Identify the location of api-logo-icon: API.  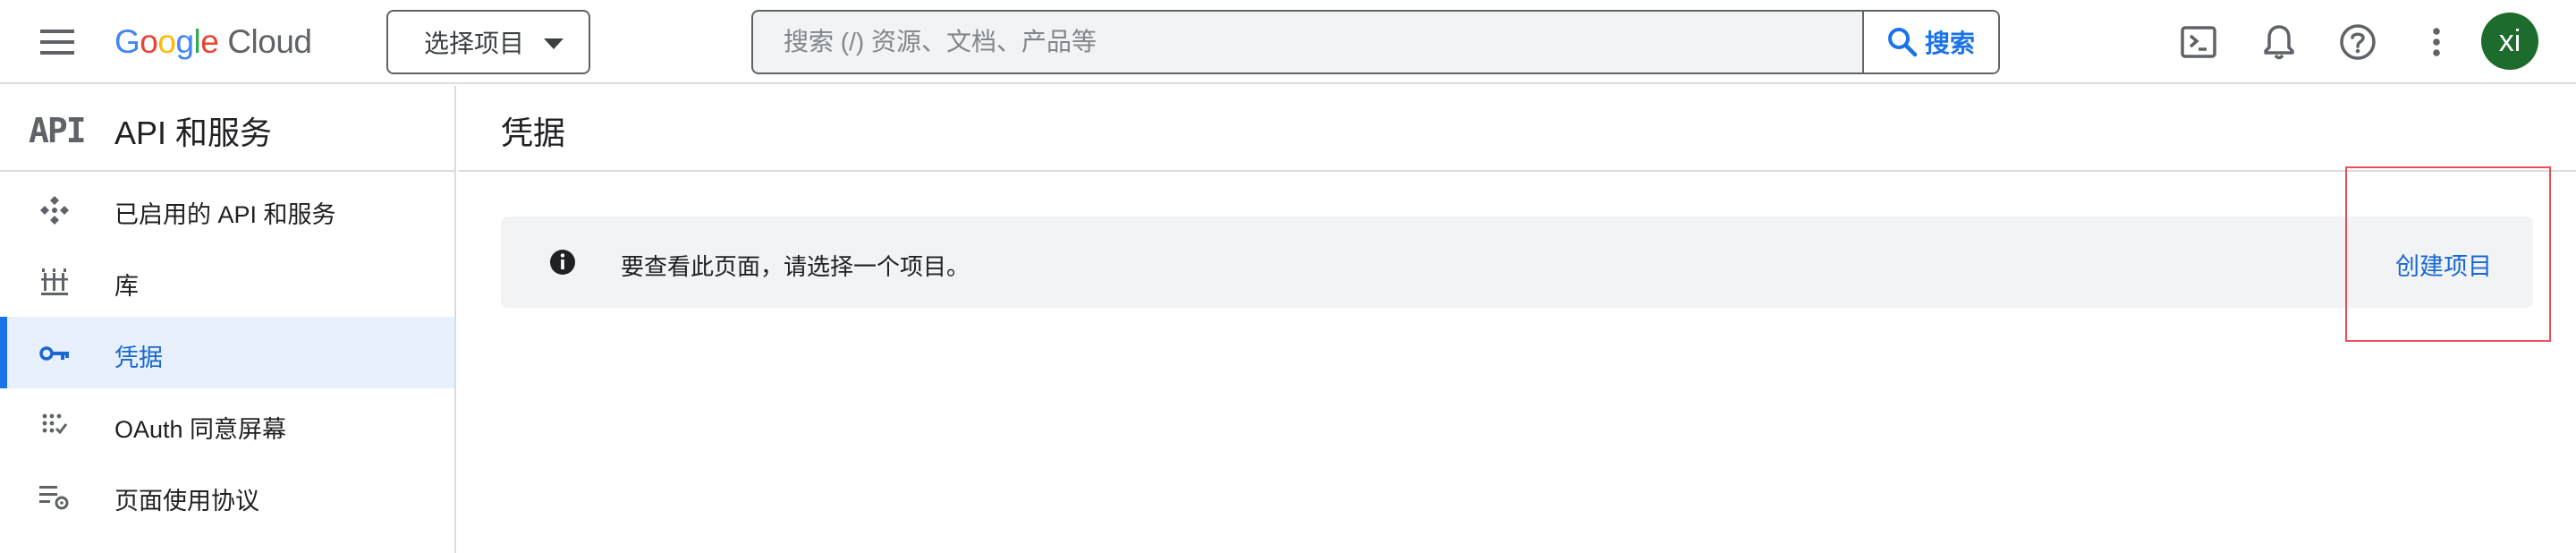
(58, 130).